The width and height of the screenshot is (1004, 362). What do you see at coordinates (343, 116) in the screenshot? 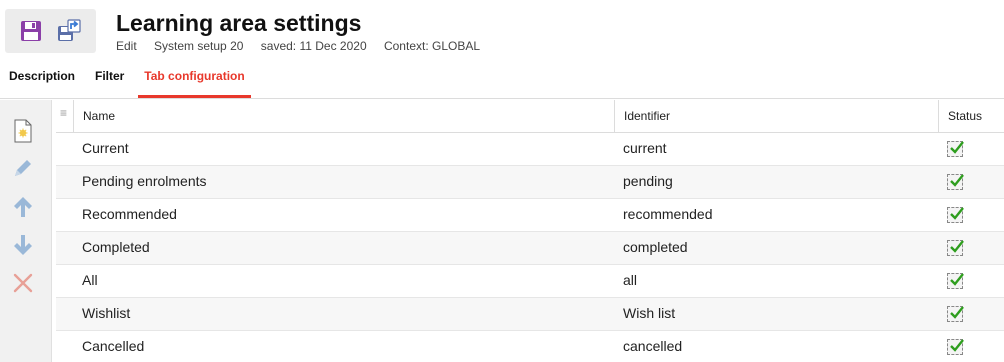
I see `column-header-name: Name` at bounding box center [343, 116].